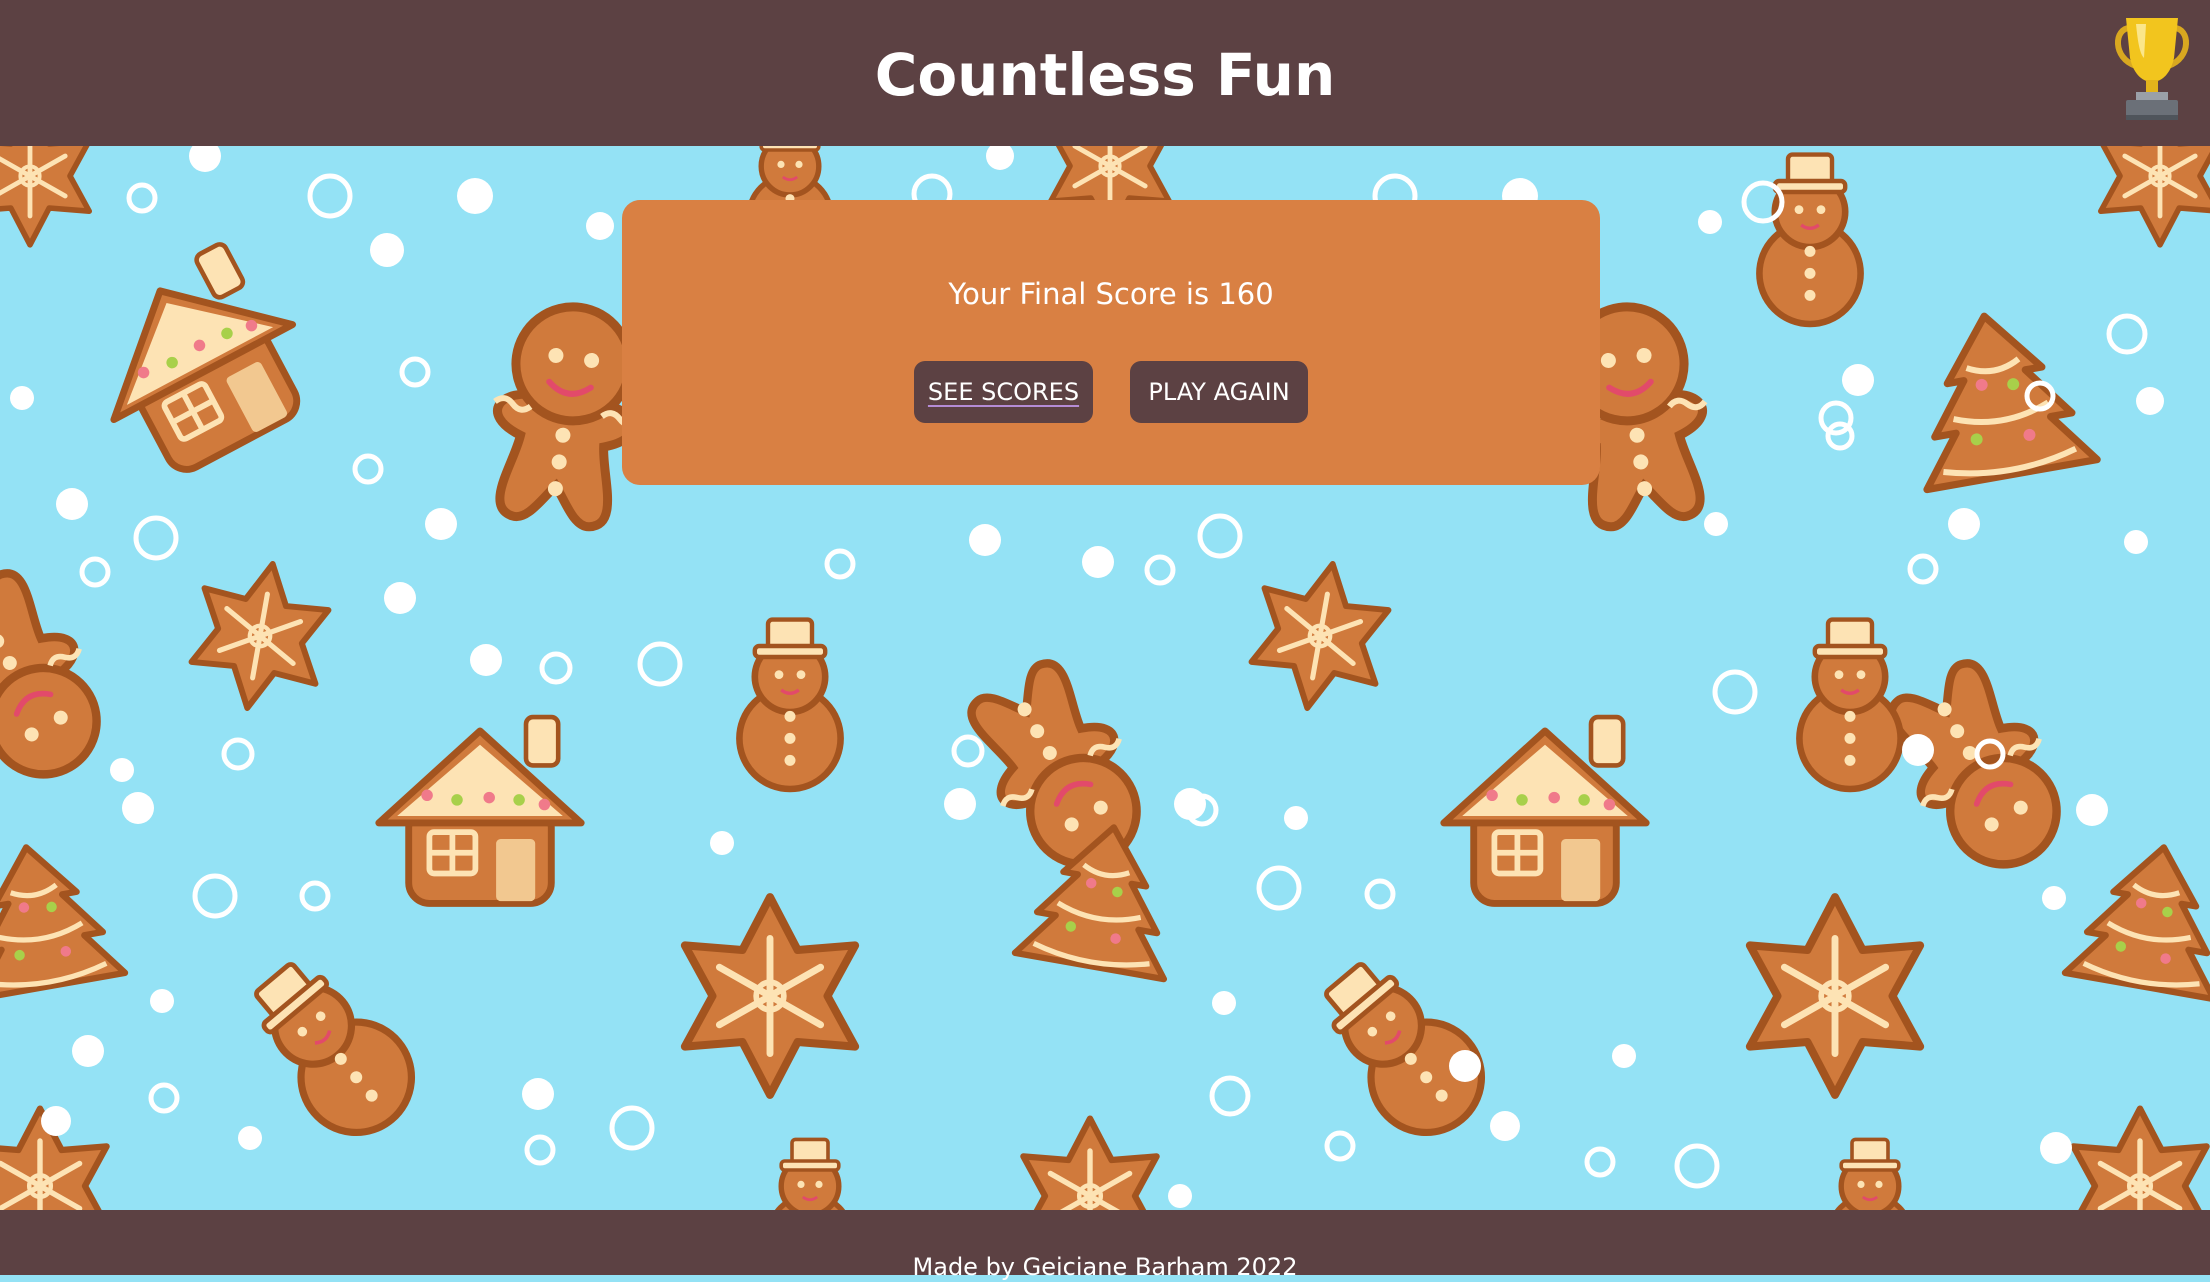 Image resolution: width=2210 pixels, height=1282 pixels. I want to click on footer-credit: Made by Geiciane Barham 2022, so click(1105, 1267).